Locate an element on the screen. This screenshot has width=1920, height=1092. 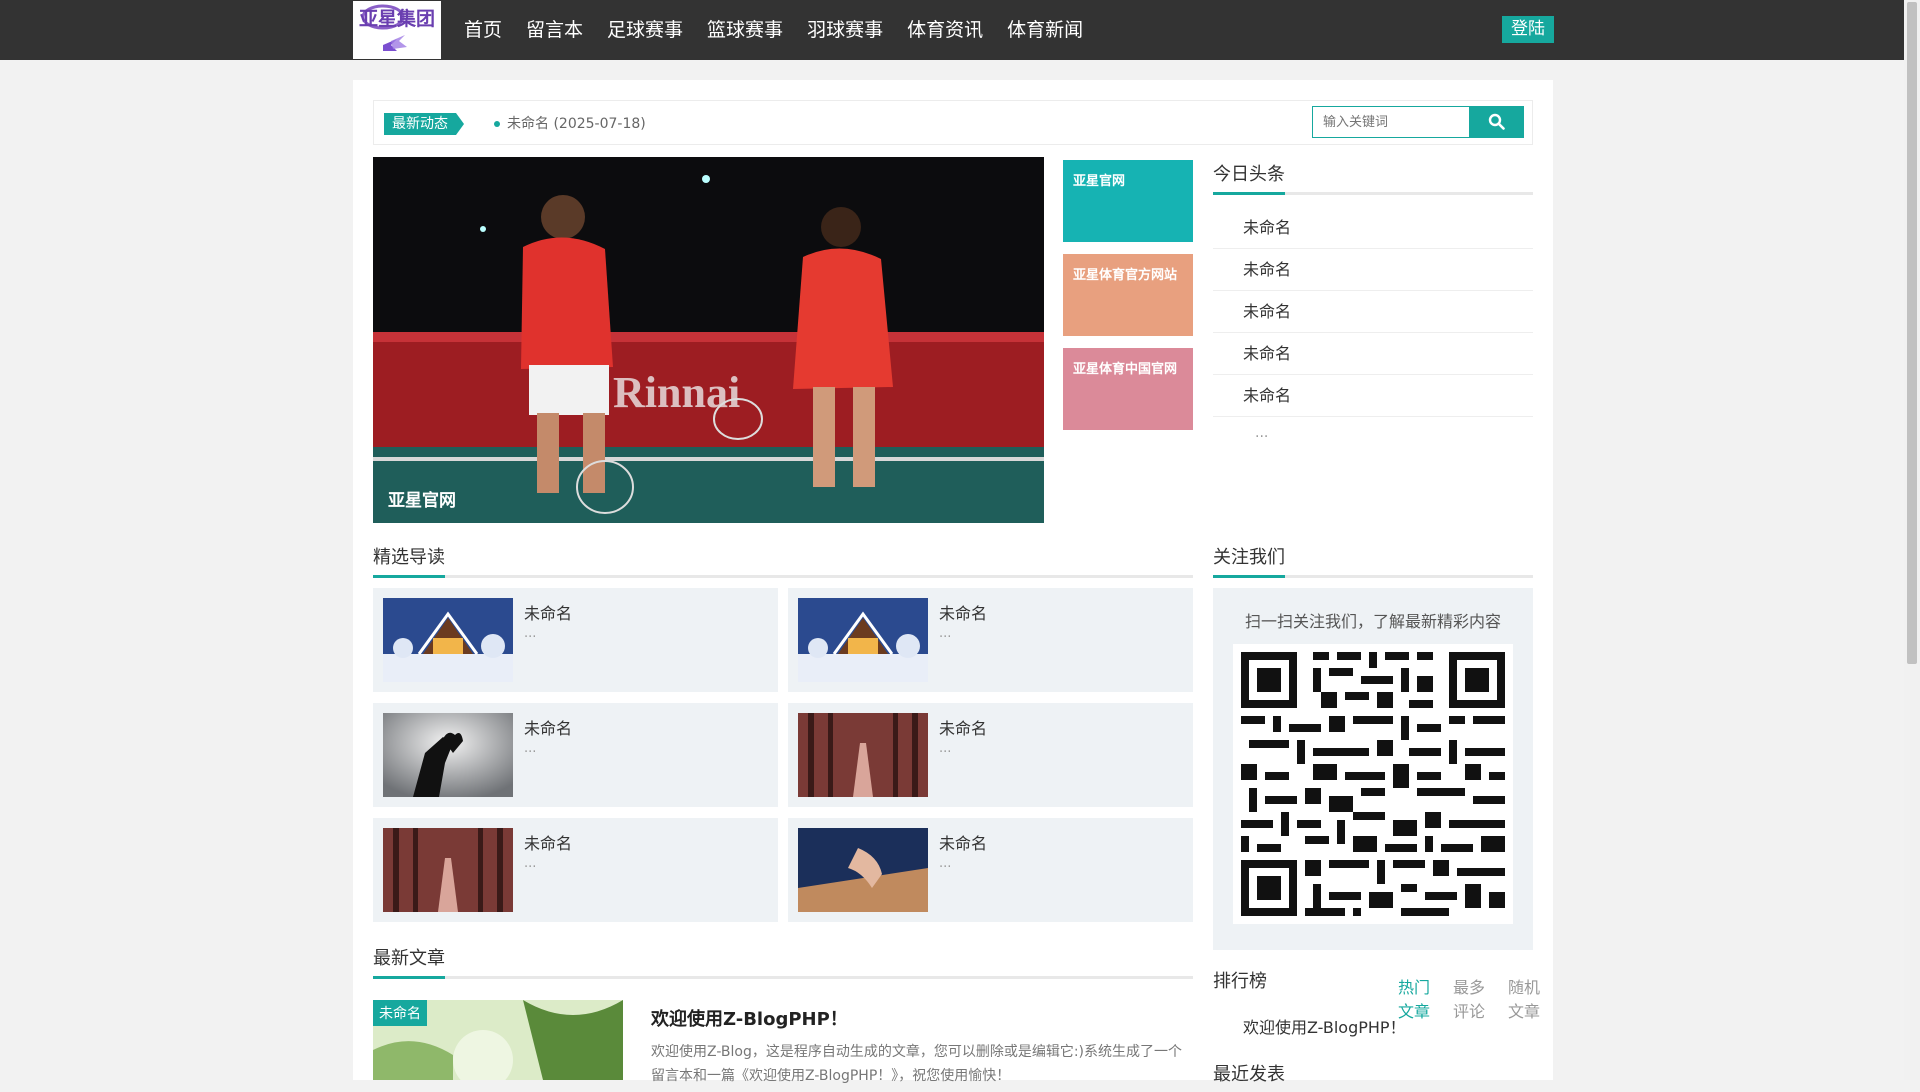
tab-most-comments: 最多评论 is located at coordinates (1475, 998).